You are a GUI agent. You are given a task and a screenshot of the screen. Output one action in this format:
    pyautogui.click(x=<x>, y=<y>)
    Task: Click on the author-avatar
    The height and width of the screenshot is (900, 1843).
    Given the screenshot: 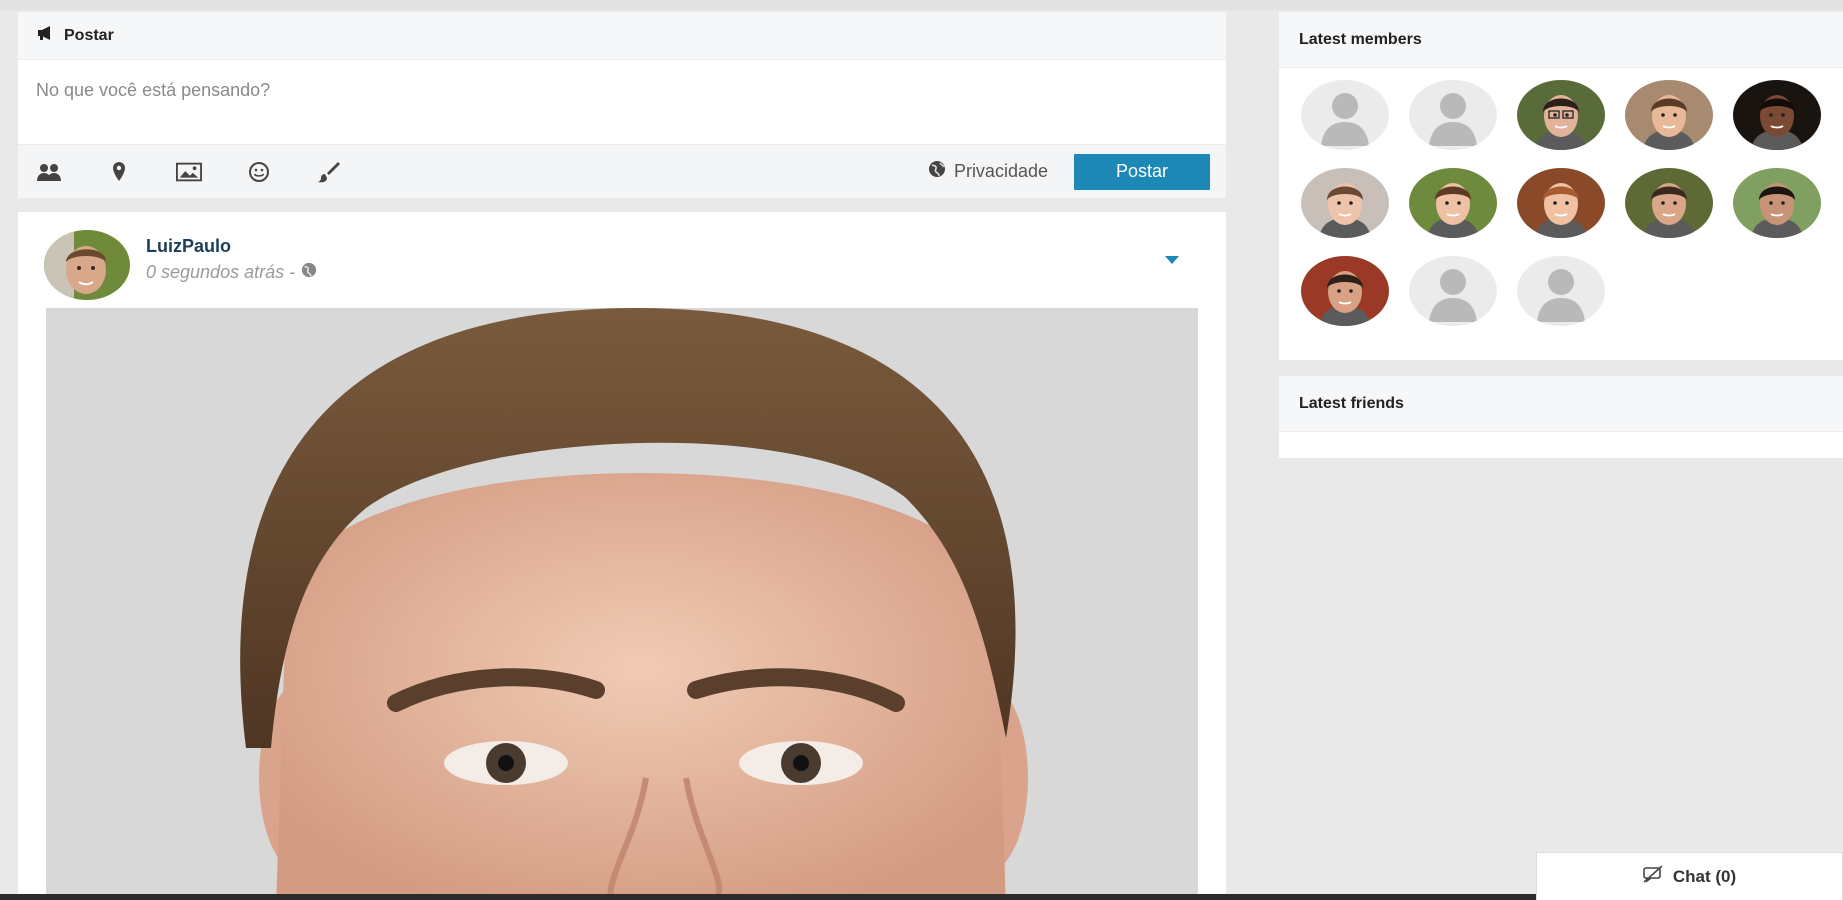 What is the action you would take?
    pyautogui.click(x=87, y=265)
    